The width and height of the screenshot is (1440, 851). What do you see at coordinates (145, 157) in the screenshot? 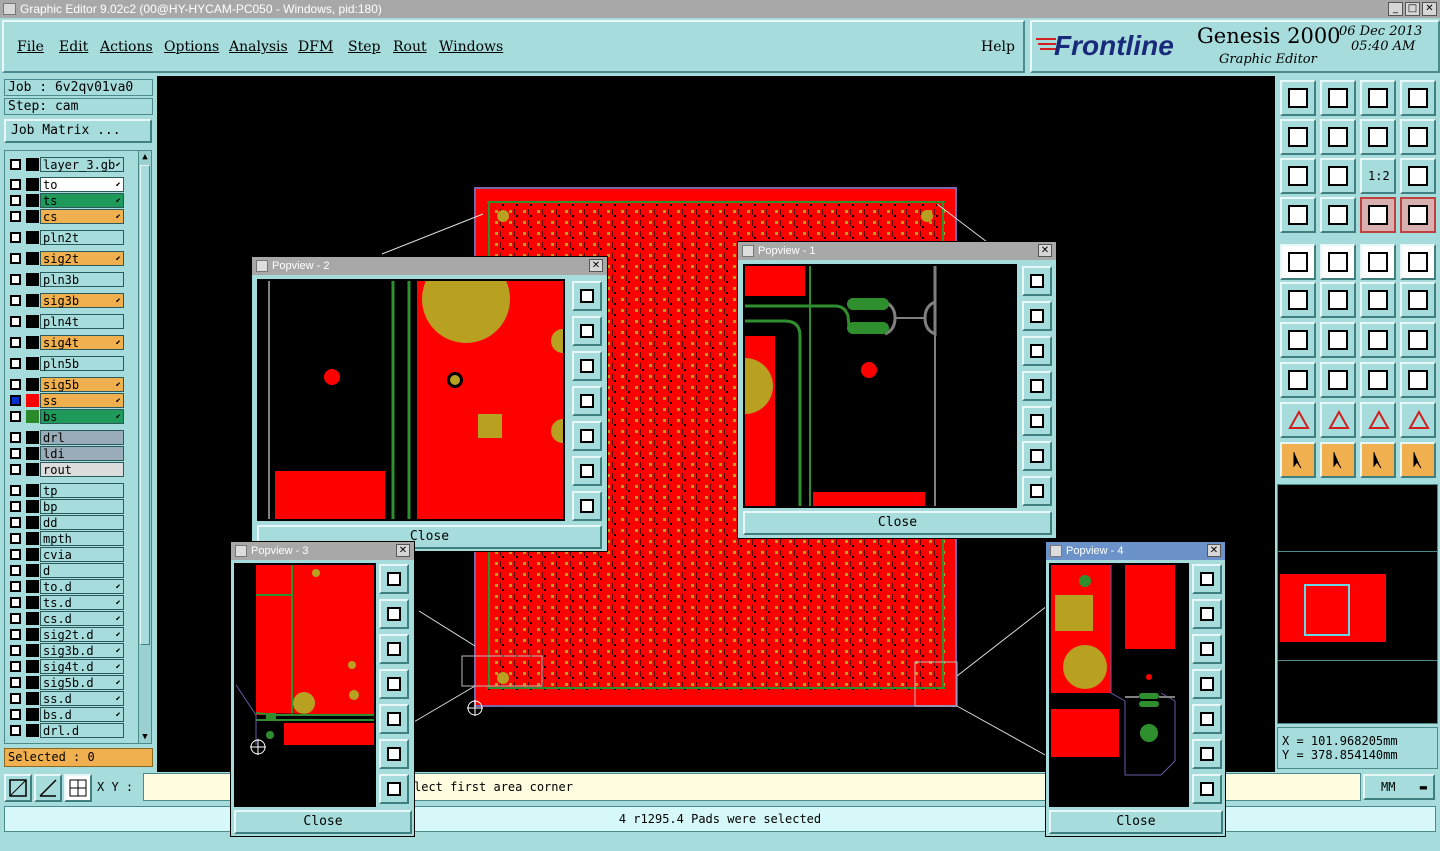
I see `scroll-up-arrow-icon: ▲` at bounding box center [145, 157].